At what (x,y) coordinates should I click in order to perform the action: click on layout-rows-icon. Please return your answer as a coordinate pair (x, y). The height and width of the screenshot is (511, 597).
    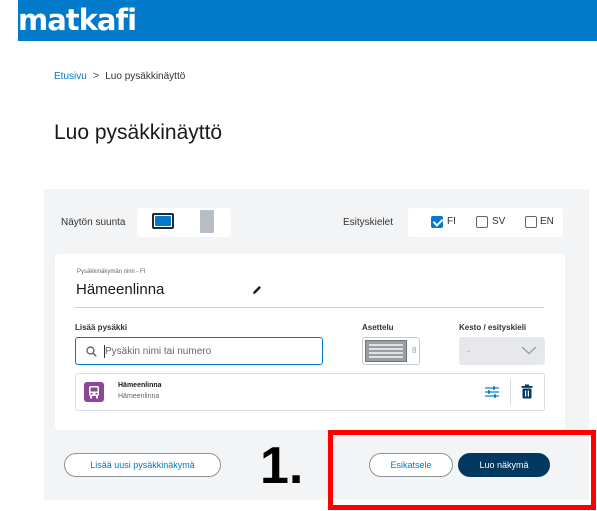
    Looking at the image, I should click on (386, 351).